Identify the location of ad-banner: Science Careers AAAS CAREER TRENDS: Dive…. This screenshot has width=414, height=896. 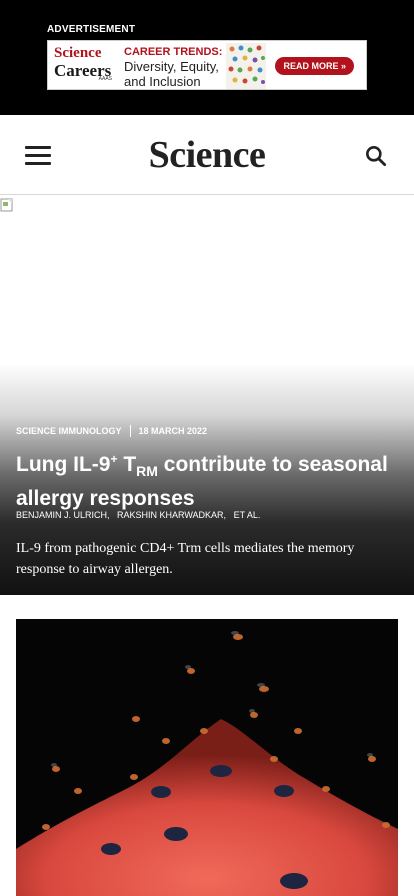
(207, 65).